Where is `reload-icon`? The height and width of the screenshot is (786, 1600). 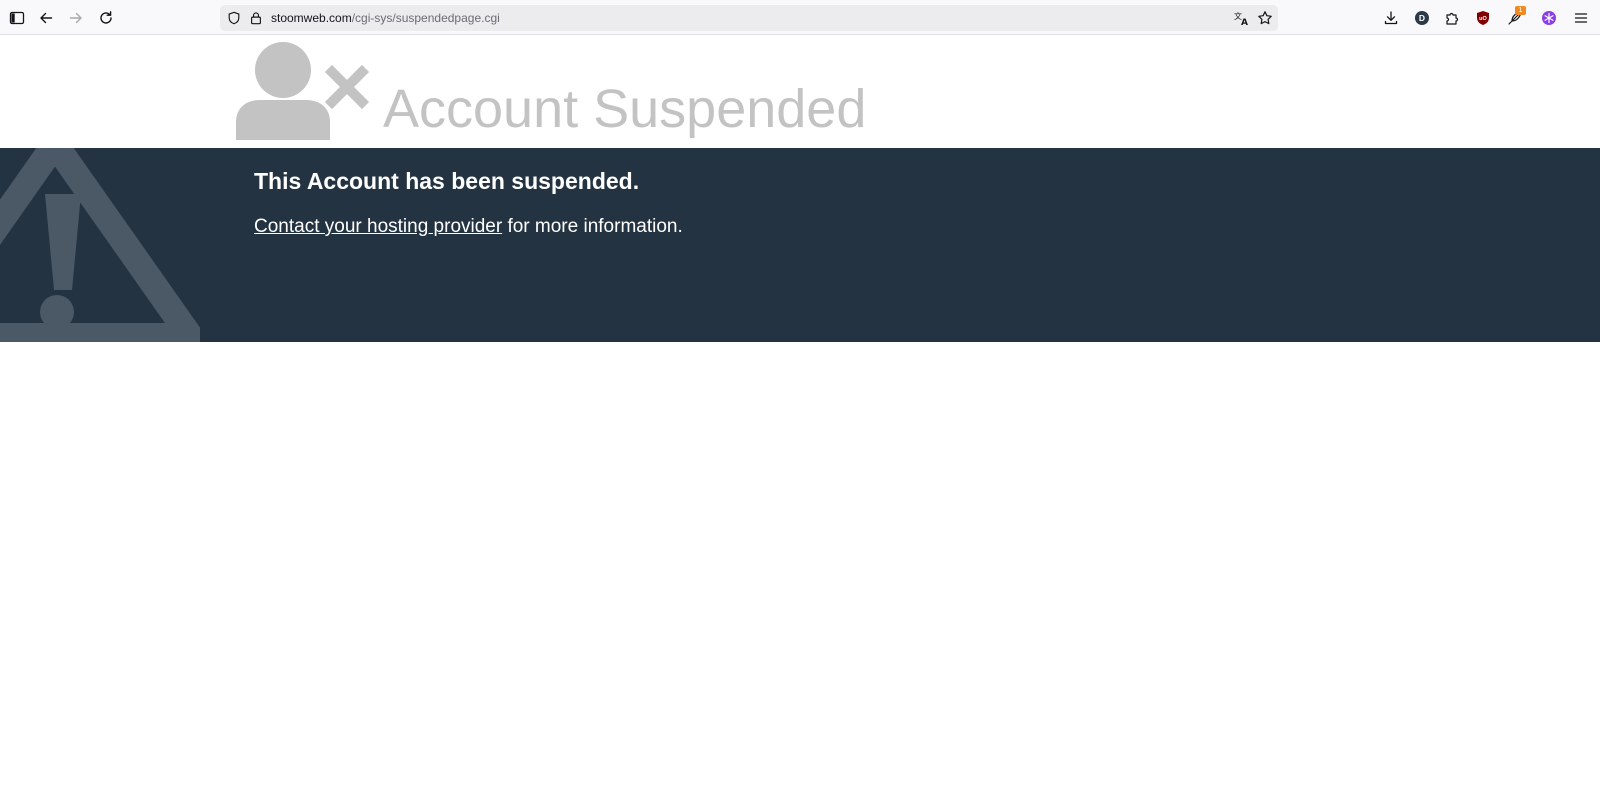 reload-icon is located at coordinates (106, 17).